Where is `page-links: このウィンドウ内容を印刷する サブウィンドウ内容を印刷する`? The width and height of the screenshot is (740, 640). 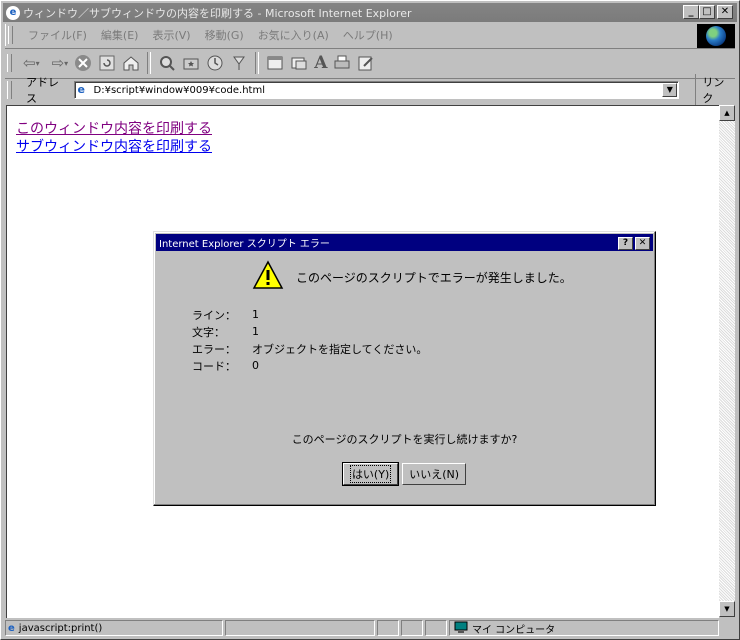
page-links: このウィンドウ内容を印刷する サブウィンドウ内容を印刷する is located at coordinates (114, 138).